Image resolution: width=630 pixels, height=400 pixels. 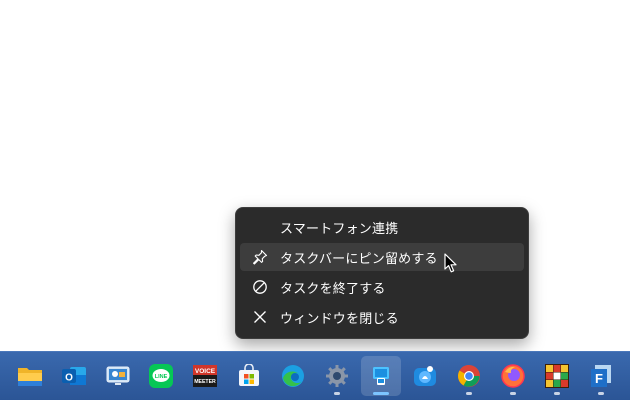 I want to click on voicemeeter-bottom-text: MEETER, so click(x=205, y=382).